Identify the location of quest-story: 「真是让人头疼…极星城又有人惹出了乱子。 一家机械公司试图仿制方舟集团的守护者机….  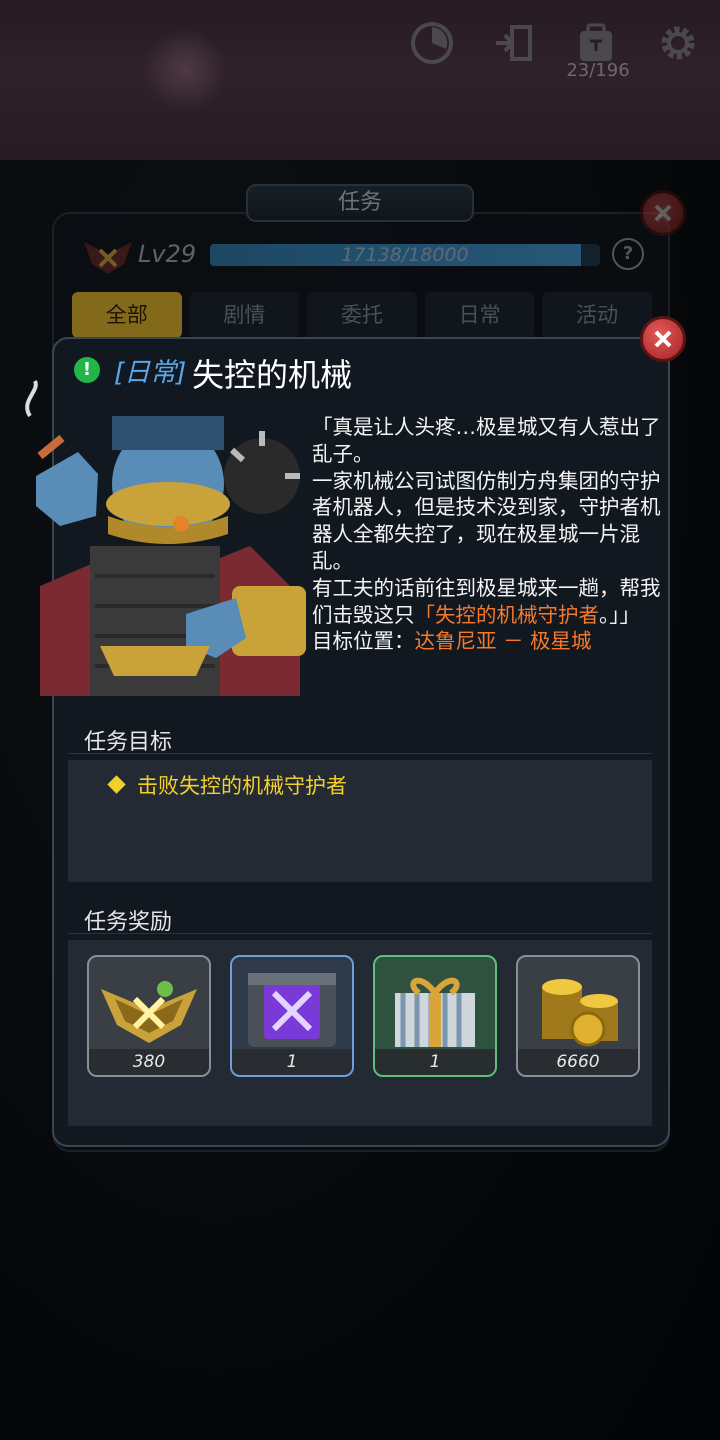
(487, 534).